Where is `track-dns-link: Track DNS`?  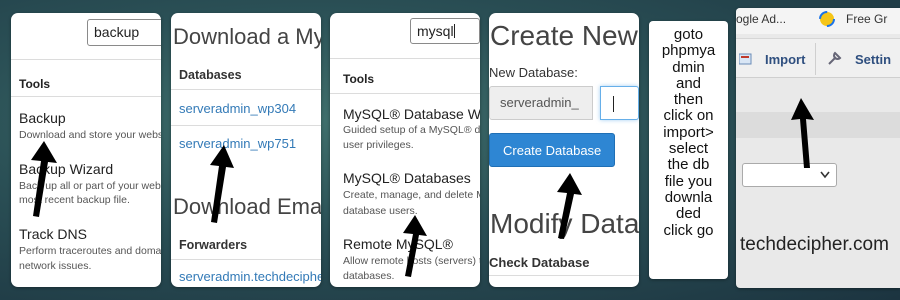 track-dns-link: Track DNS is located at coordinates (53, 234).